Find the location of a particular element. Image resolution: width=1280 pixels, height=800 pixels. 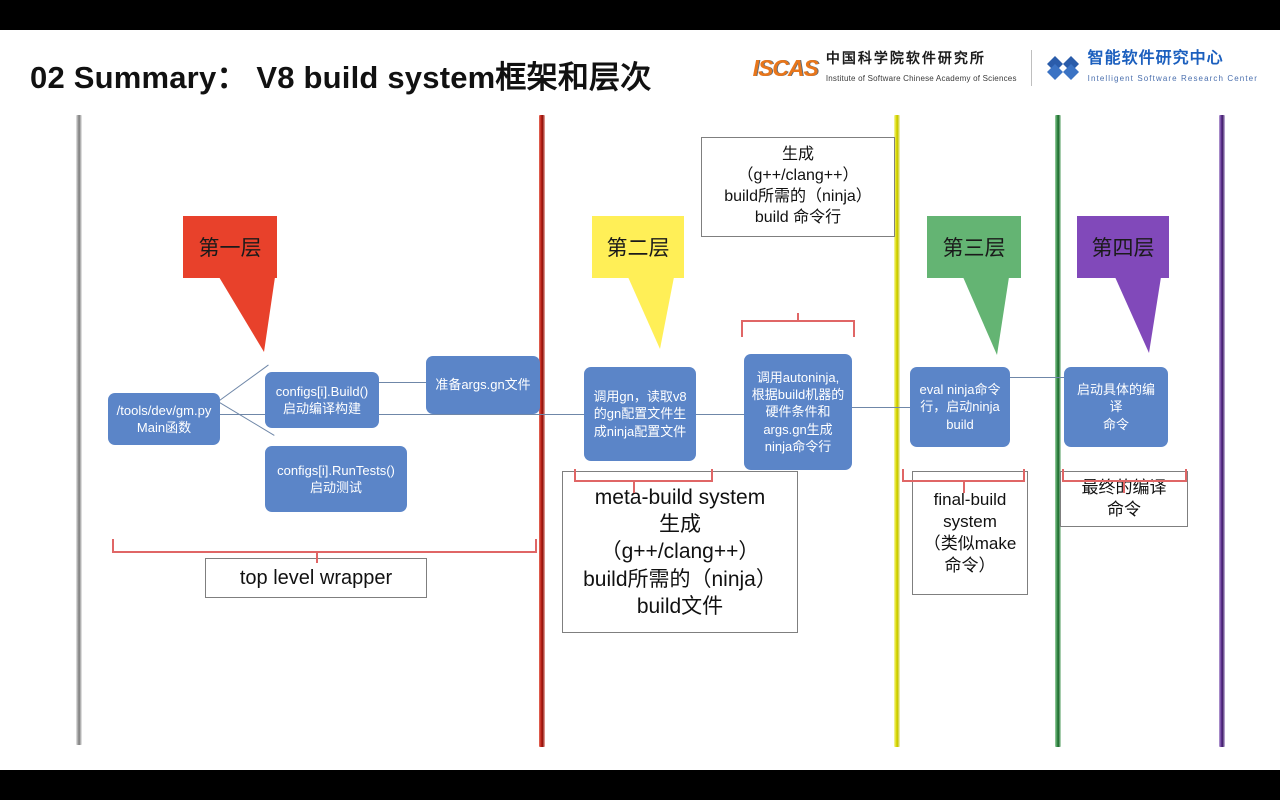

isrc-logo-cn: 智能软件研究中心 is located at coordinates (1155, 58).